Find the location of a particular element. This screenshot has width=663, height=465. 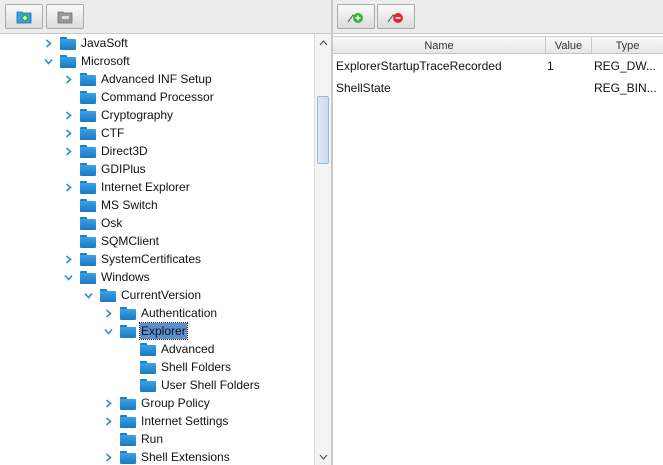

tree-node-label: Direct3D is located at coordinates (124, 151).